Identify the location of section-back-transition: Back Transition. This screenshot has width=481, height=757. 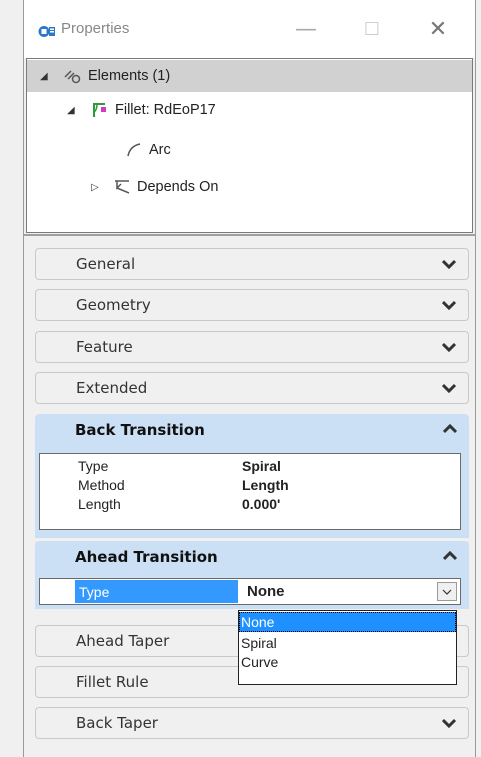
(252, 430).